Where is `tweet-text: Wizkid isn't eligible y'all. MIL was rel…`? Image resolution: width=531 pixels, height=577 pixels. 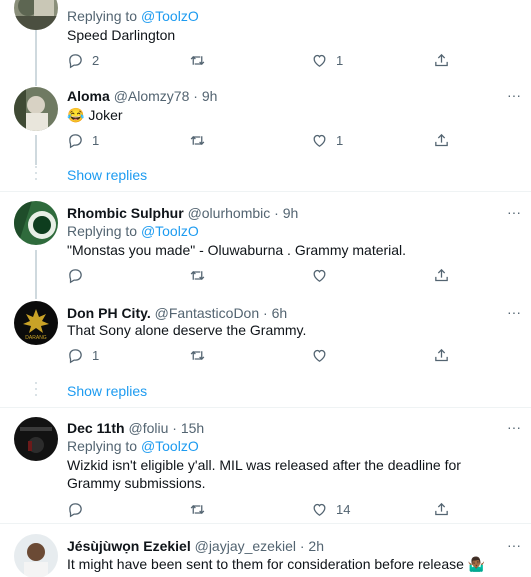
tweet-text: Wizkid isn't eligible y'all. MIL was rel… is located at coordinates (264, 474).